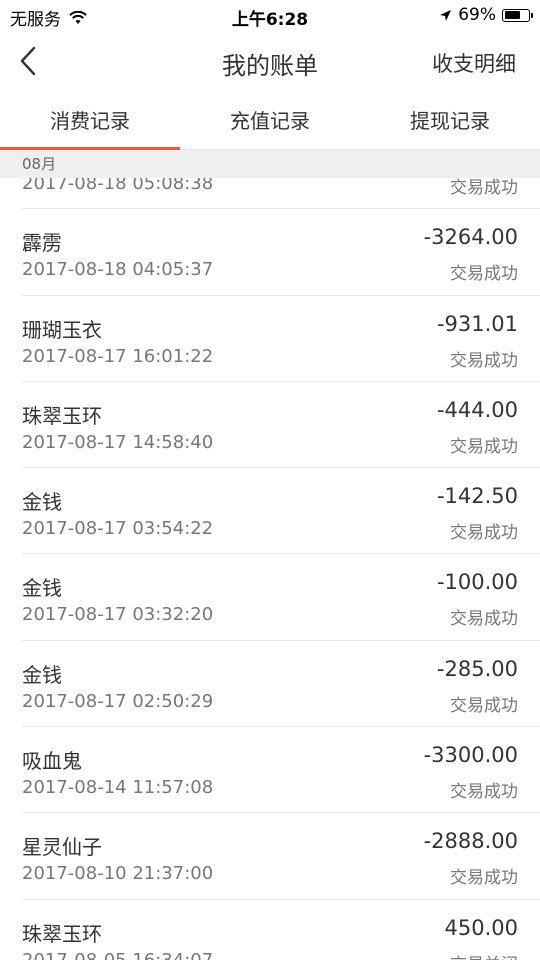 Image resolution: width=540 pixels, height=960 pixels. I want to click on list-item: 2017-08-18 05:08:38 交易成功, so click(281, 194).